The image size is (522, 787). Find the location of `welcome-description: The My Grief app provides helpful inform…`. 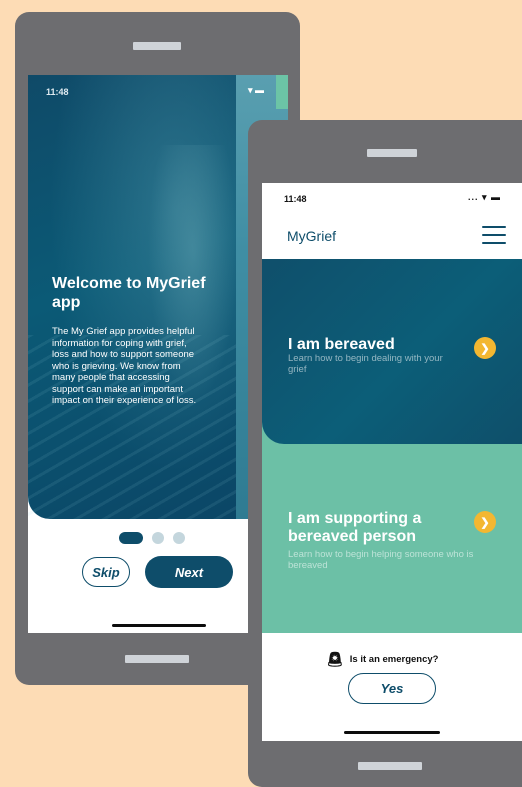

welcome-description: The My Grief app provides helpful inform… is located at coordinates (124, 366).